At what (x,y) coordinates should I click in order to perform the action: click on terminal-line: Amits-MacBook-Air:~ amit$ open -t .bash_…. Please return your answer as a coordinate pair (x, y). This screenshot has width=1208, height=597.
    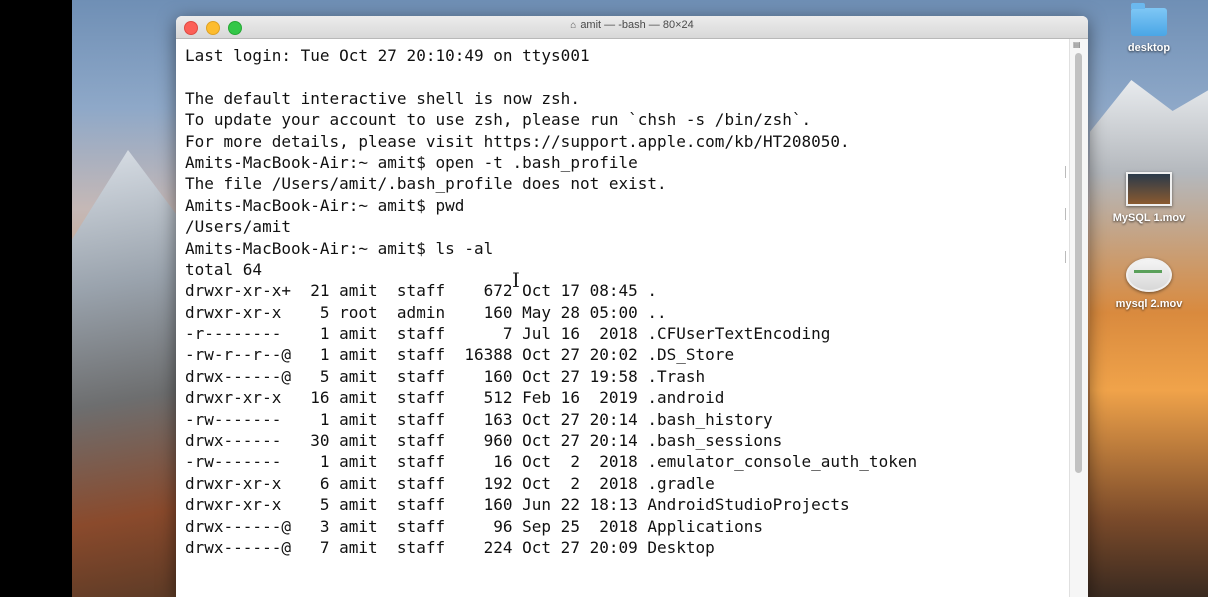
    Looking at the image, I should click on (411, 162).